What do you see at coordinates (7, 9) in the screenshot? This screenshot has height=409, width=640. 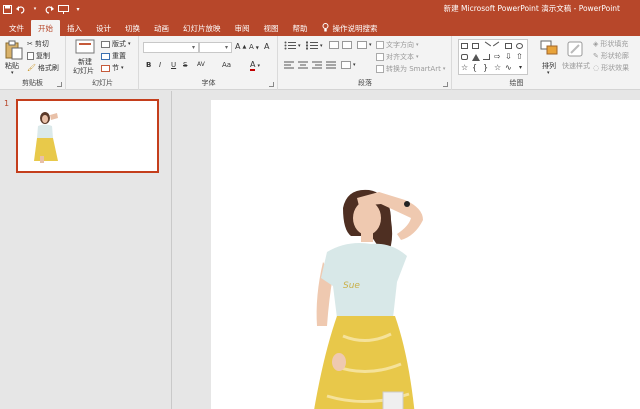 I see `save-icon` at bounding box center [7, 9].